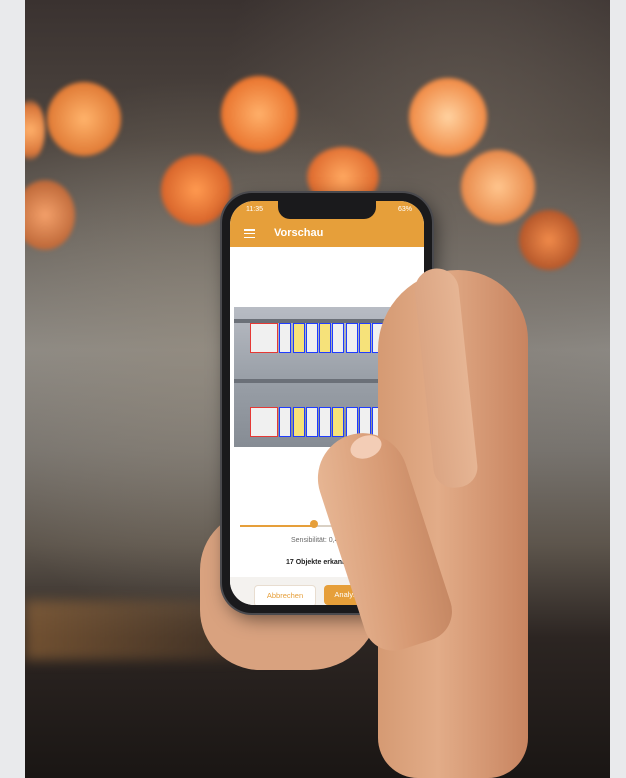 The height and width of the screenshot is (778, 626). What do you see at coordinates (285, 595) in the screenshot?
I see `cancel-button: Abbrechen` at bounding box center [285, 595].